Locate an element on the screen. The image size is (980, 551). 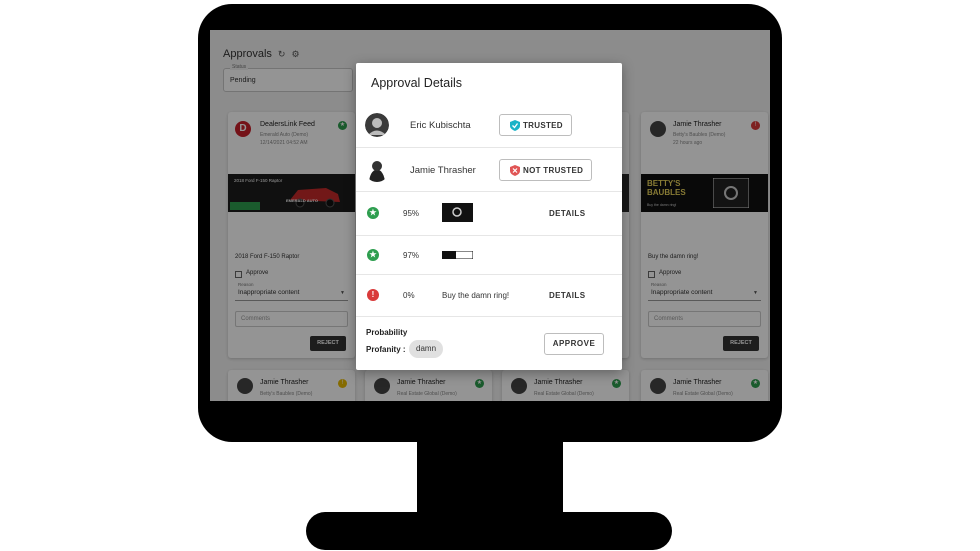
probability-label: Probability is located at coordinates (387, 332).